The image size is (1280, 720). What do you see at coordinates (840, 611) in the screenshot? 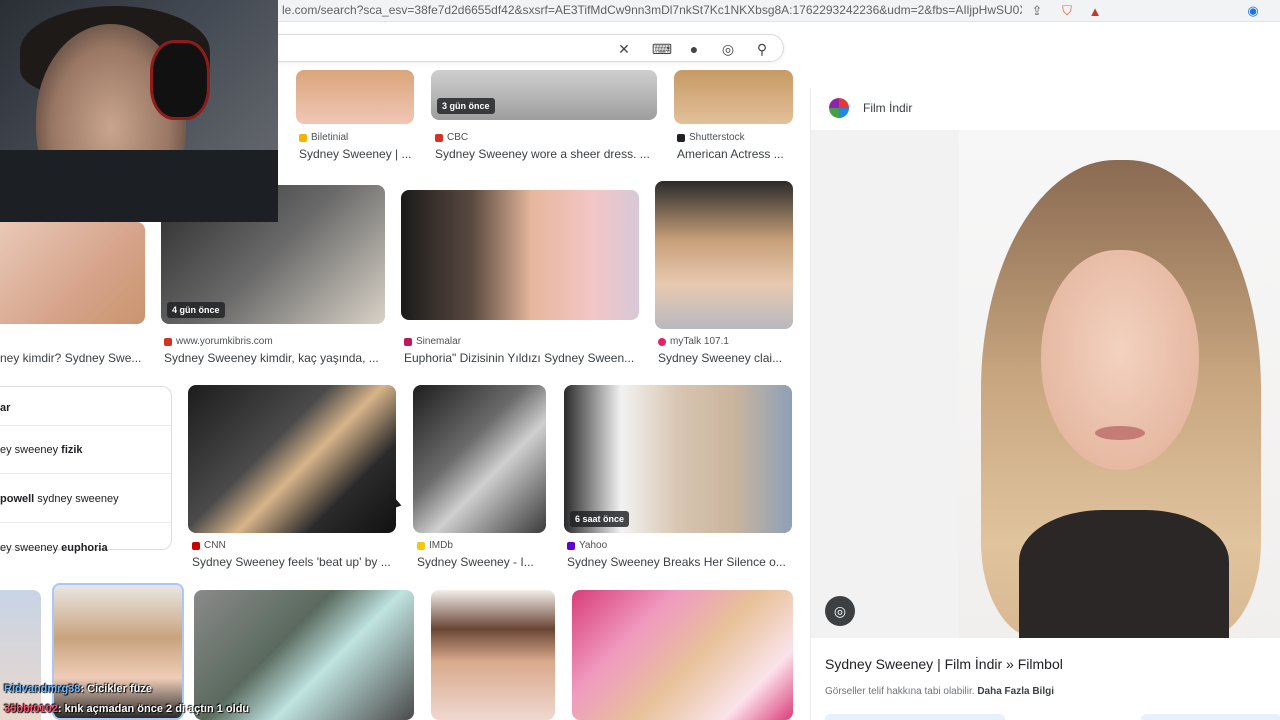
I see `lens-search-icon: ◎` at bounding box center [840, 611].